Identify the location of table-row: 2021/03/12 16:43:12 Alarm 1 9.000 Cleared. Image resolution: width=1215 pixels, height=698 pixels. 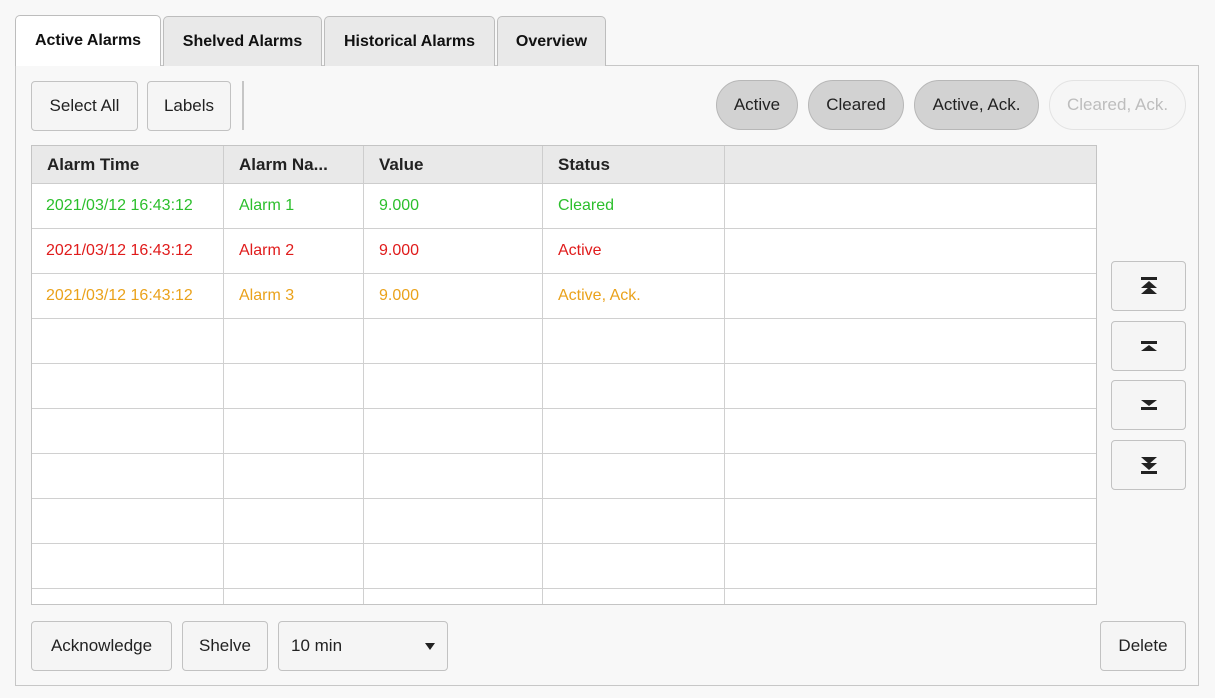
(564, 206).